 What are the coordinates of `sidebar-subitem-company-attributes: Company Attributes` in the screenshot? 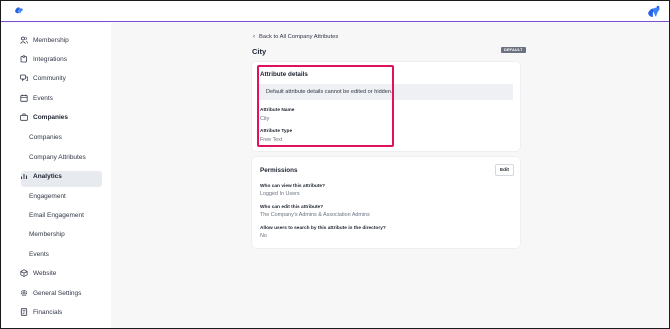 It's located at (57, 157).